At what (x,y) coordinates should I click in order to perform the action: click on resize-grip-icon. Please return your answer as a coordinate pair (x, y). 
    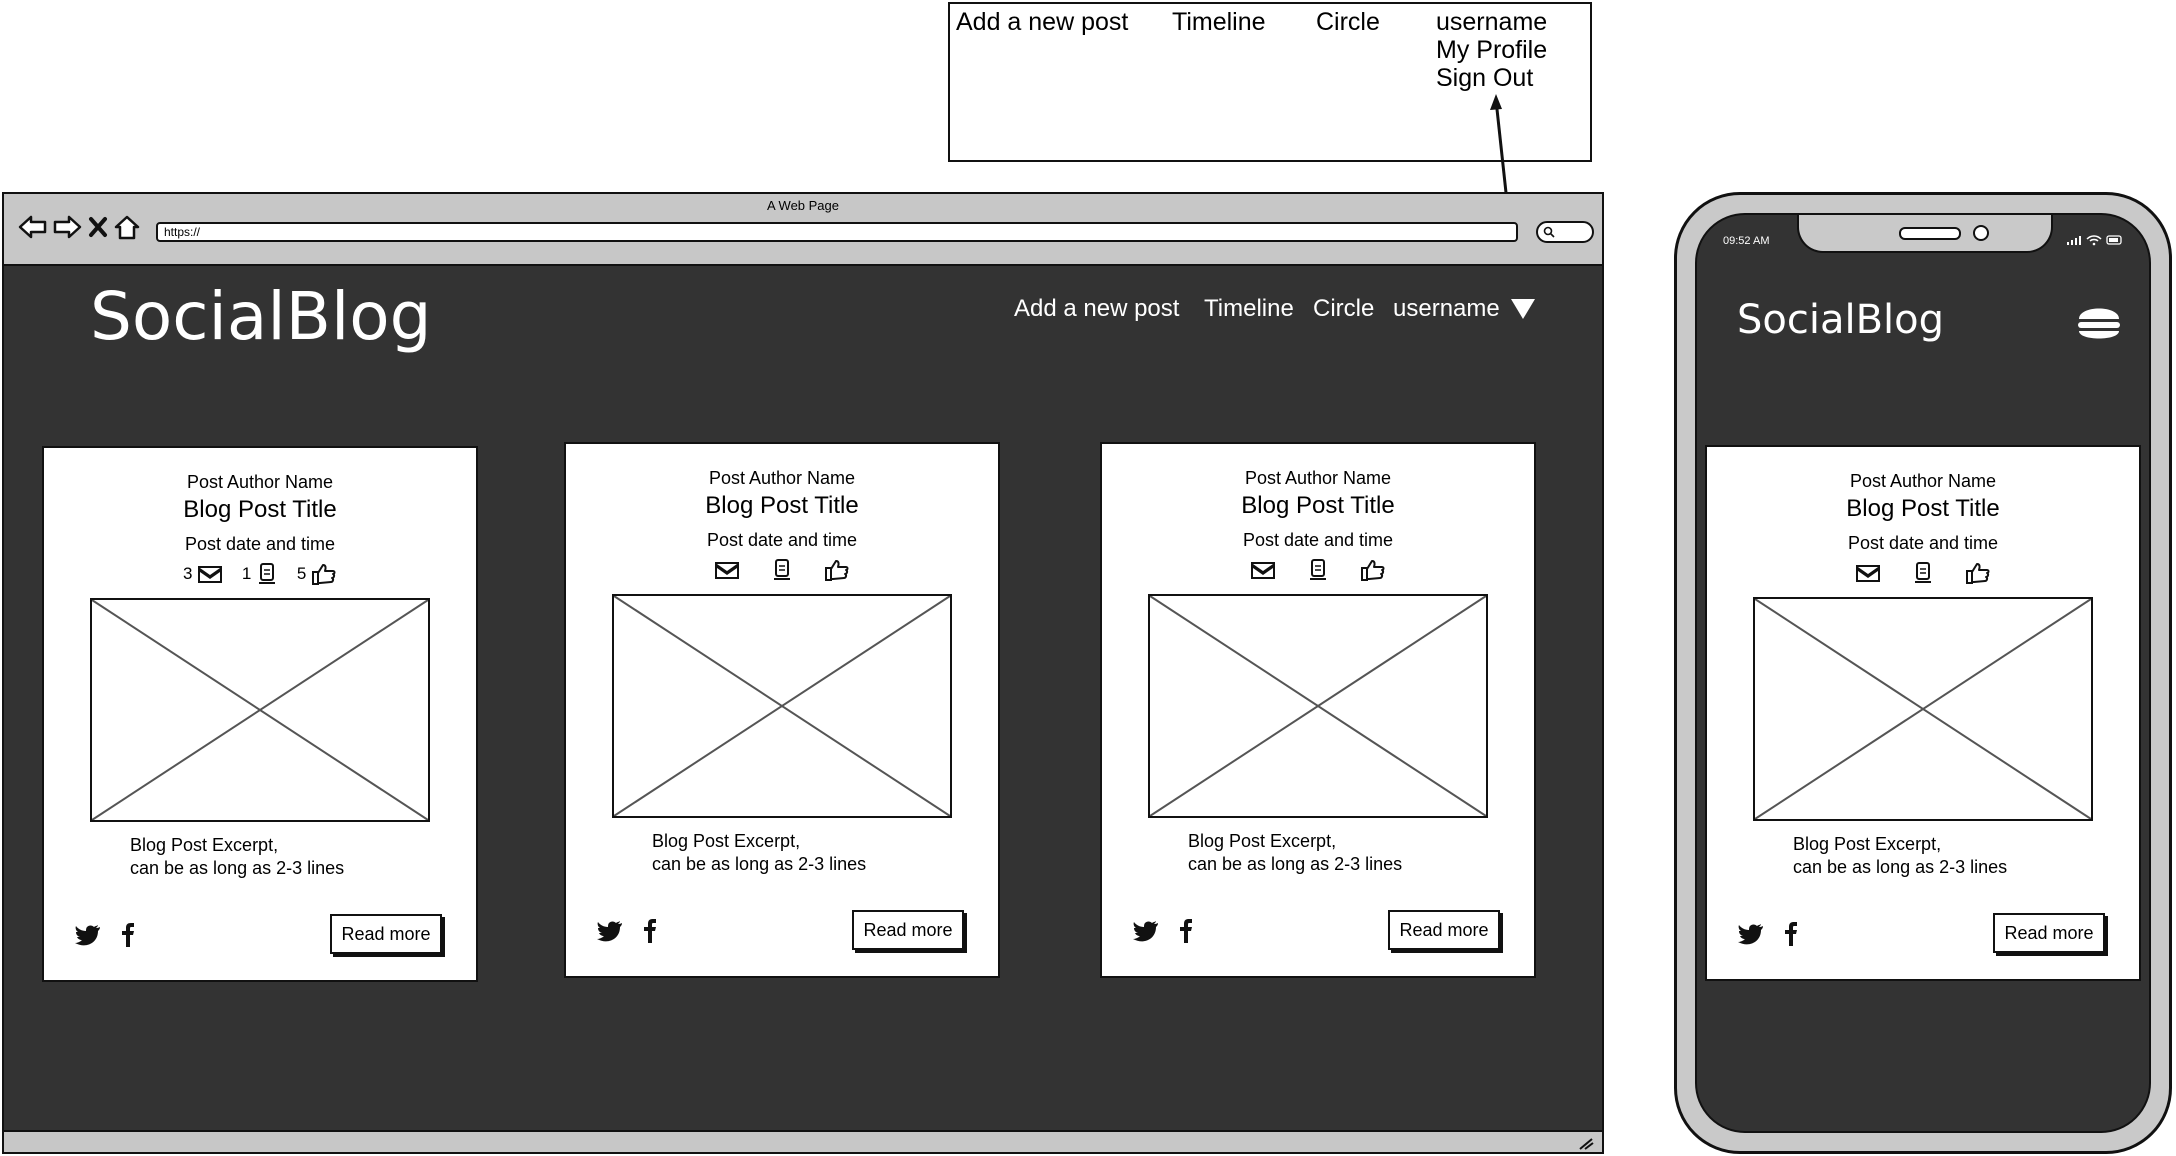
    Looking at the image, I should click on (1585, 1143).